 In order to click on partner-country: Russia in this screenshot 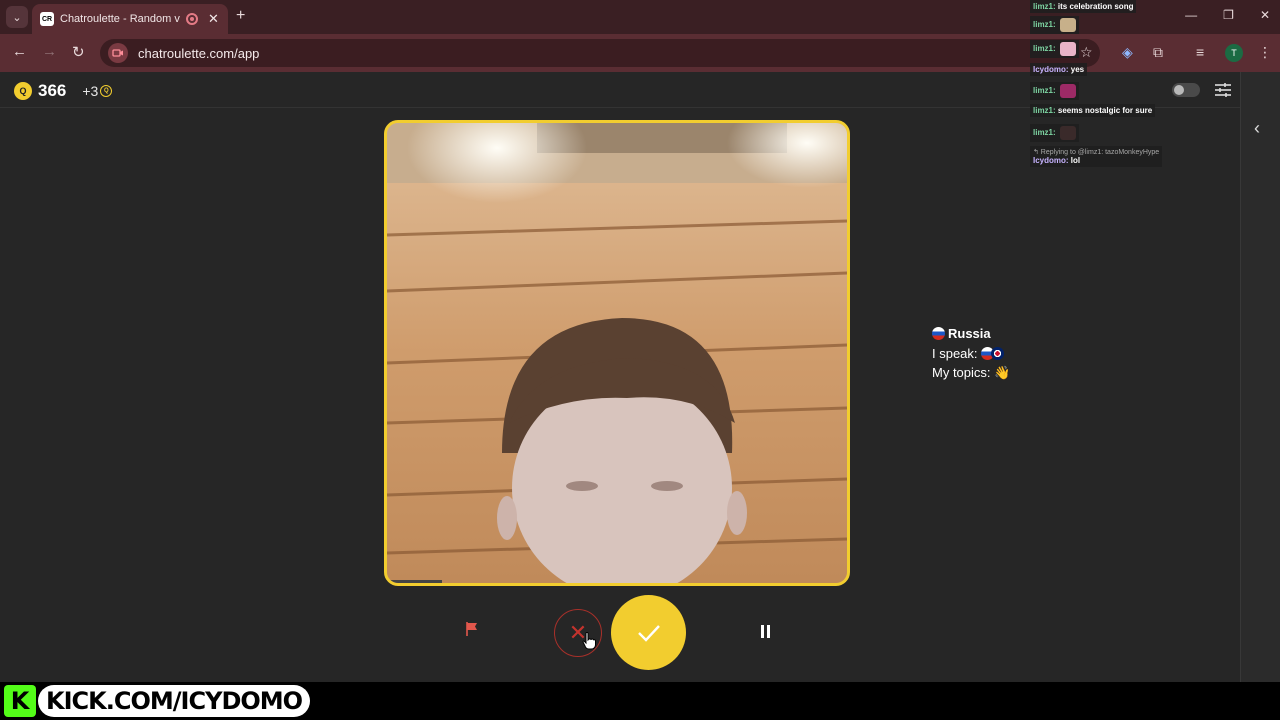, I will do `click(971, 334)`.